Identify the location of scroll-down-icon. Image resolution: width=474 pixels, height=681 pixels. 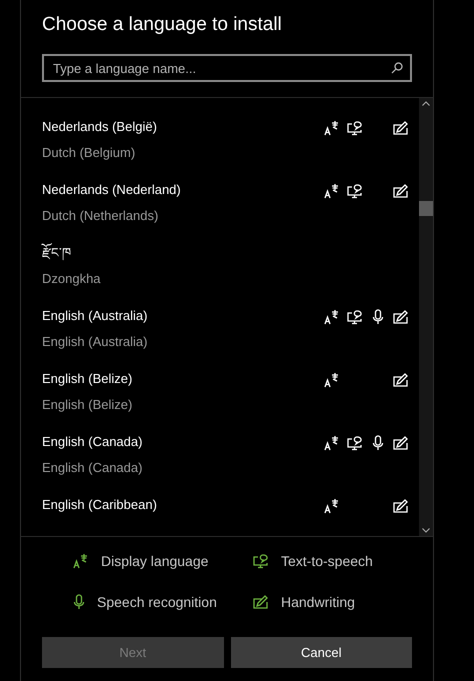
(426, 530).